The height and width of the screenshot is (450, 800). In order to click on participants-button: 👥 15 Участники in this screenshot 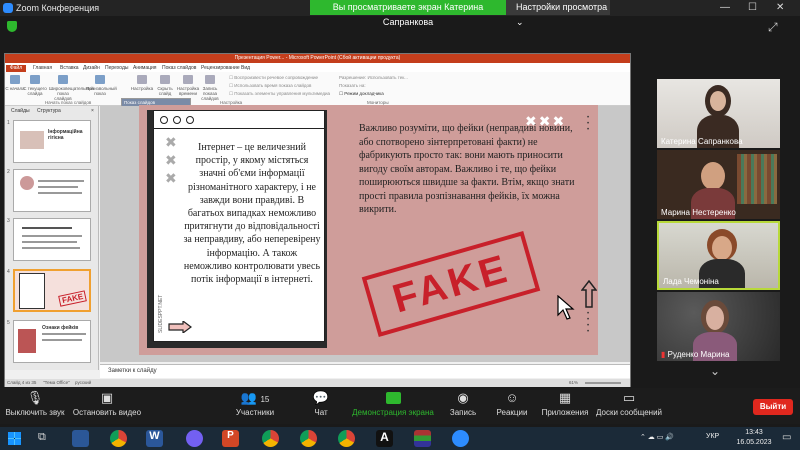, I will do `click(255, 402)`.